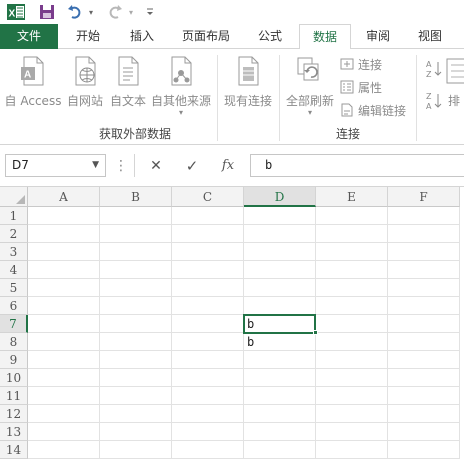 This screenshot has height=461, width=464. What do you see at coordinates (136, 270) in the screenshot?
I see `cell-b4` at bounding box center [136, 270].